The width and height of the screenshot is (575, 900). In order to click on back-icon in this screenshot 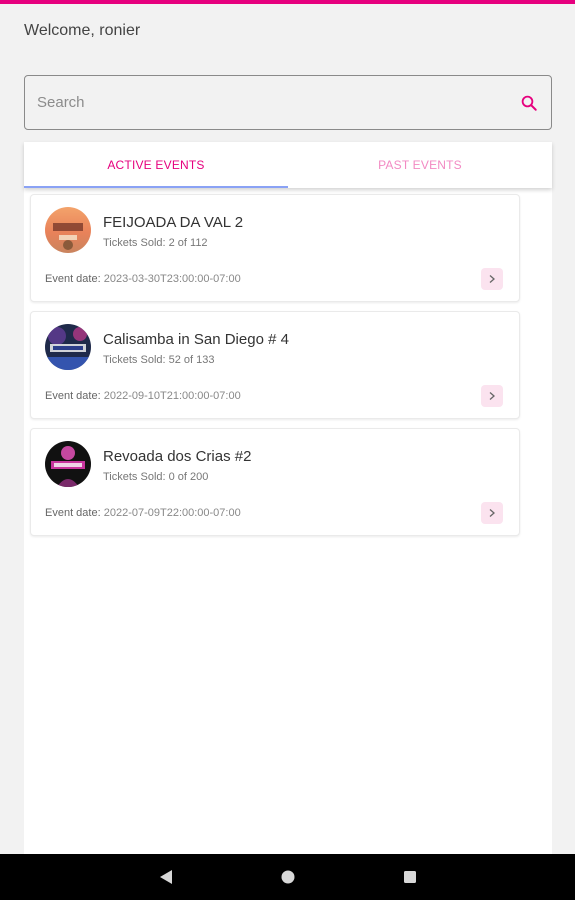, I will do `click(166, 877)`.